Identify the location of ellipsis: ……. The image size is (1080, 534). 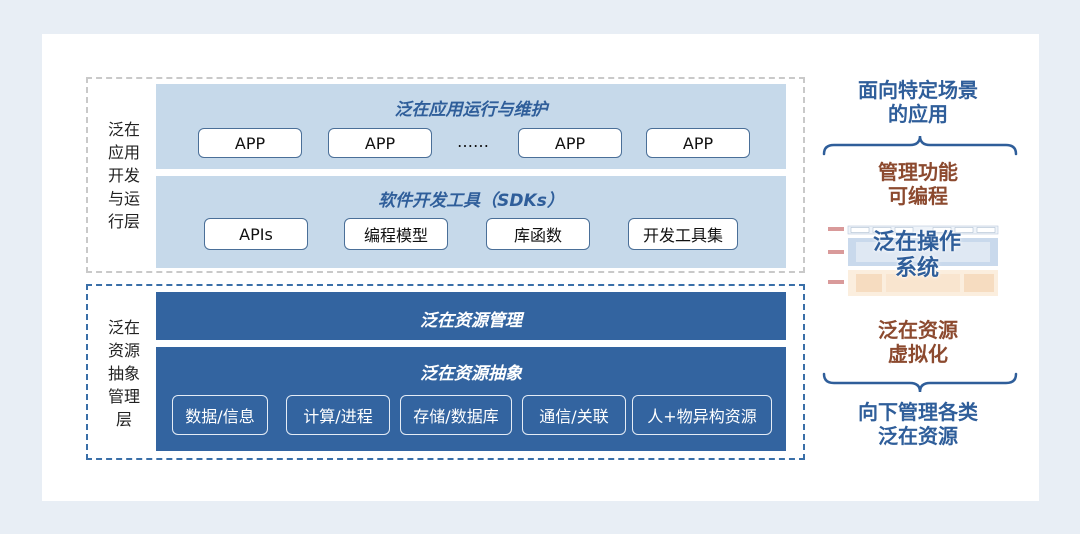
(473, 141).